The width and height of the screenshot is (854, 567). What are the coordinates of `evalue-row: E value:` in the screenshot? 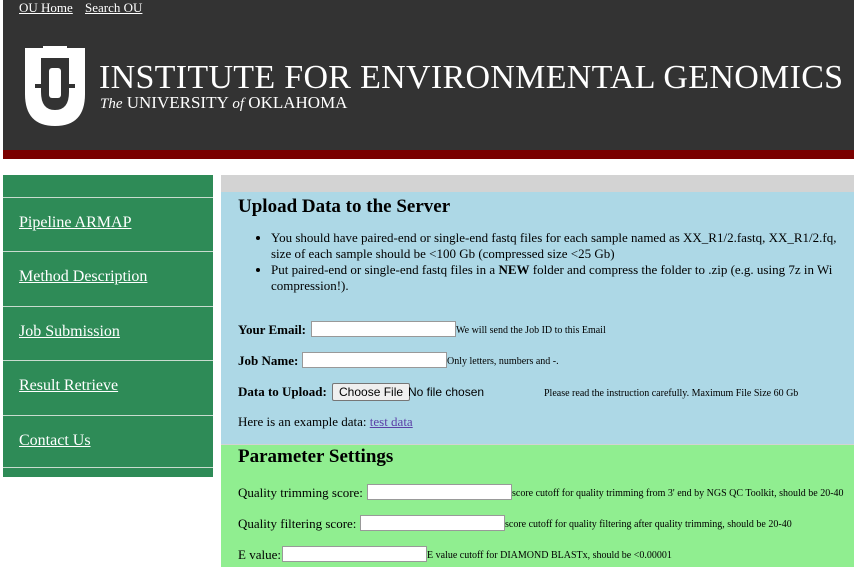 It's located at (259, 555).